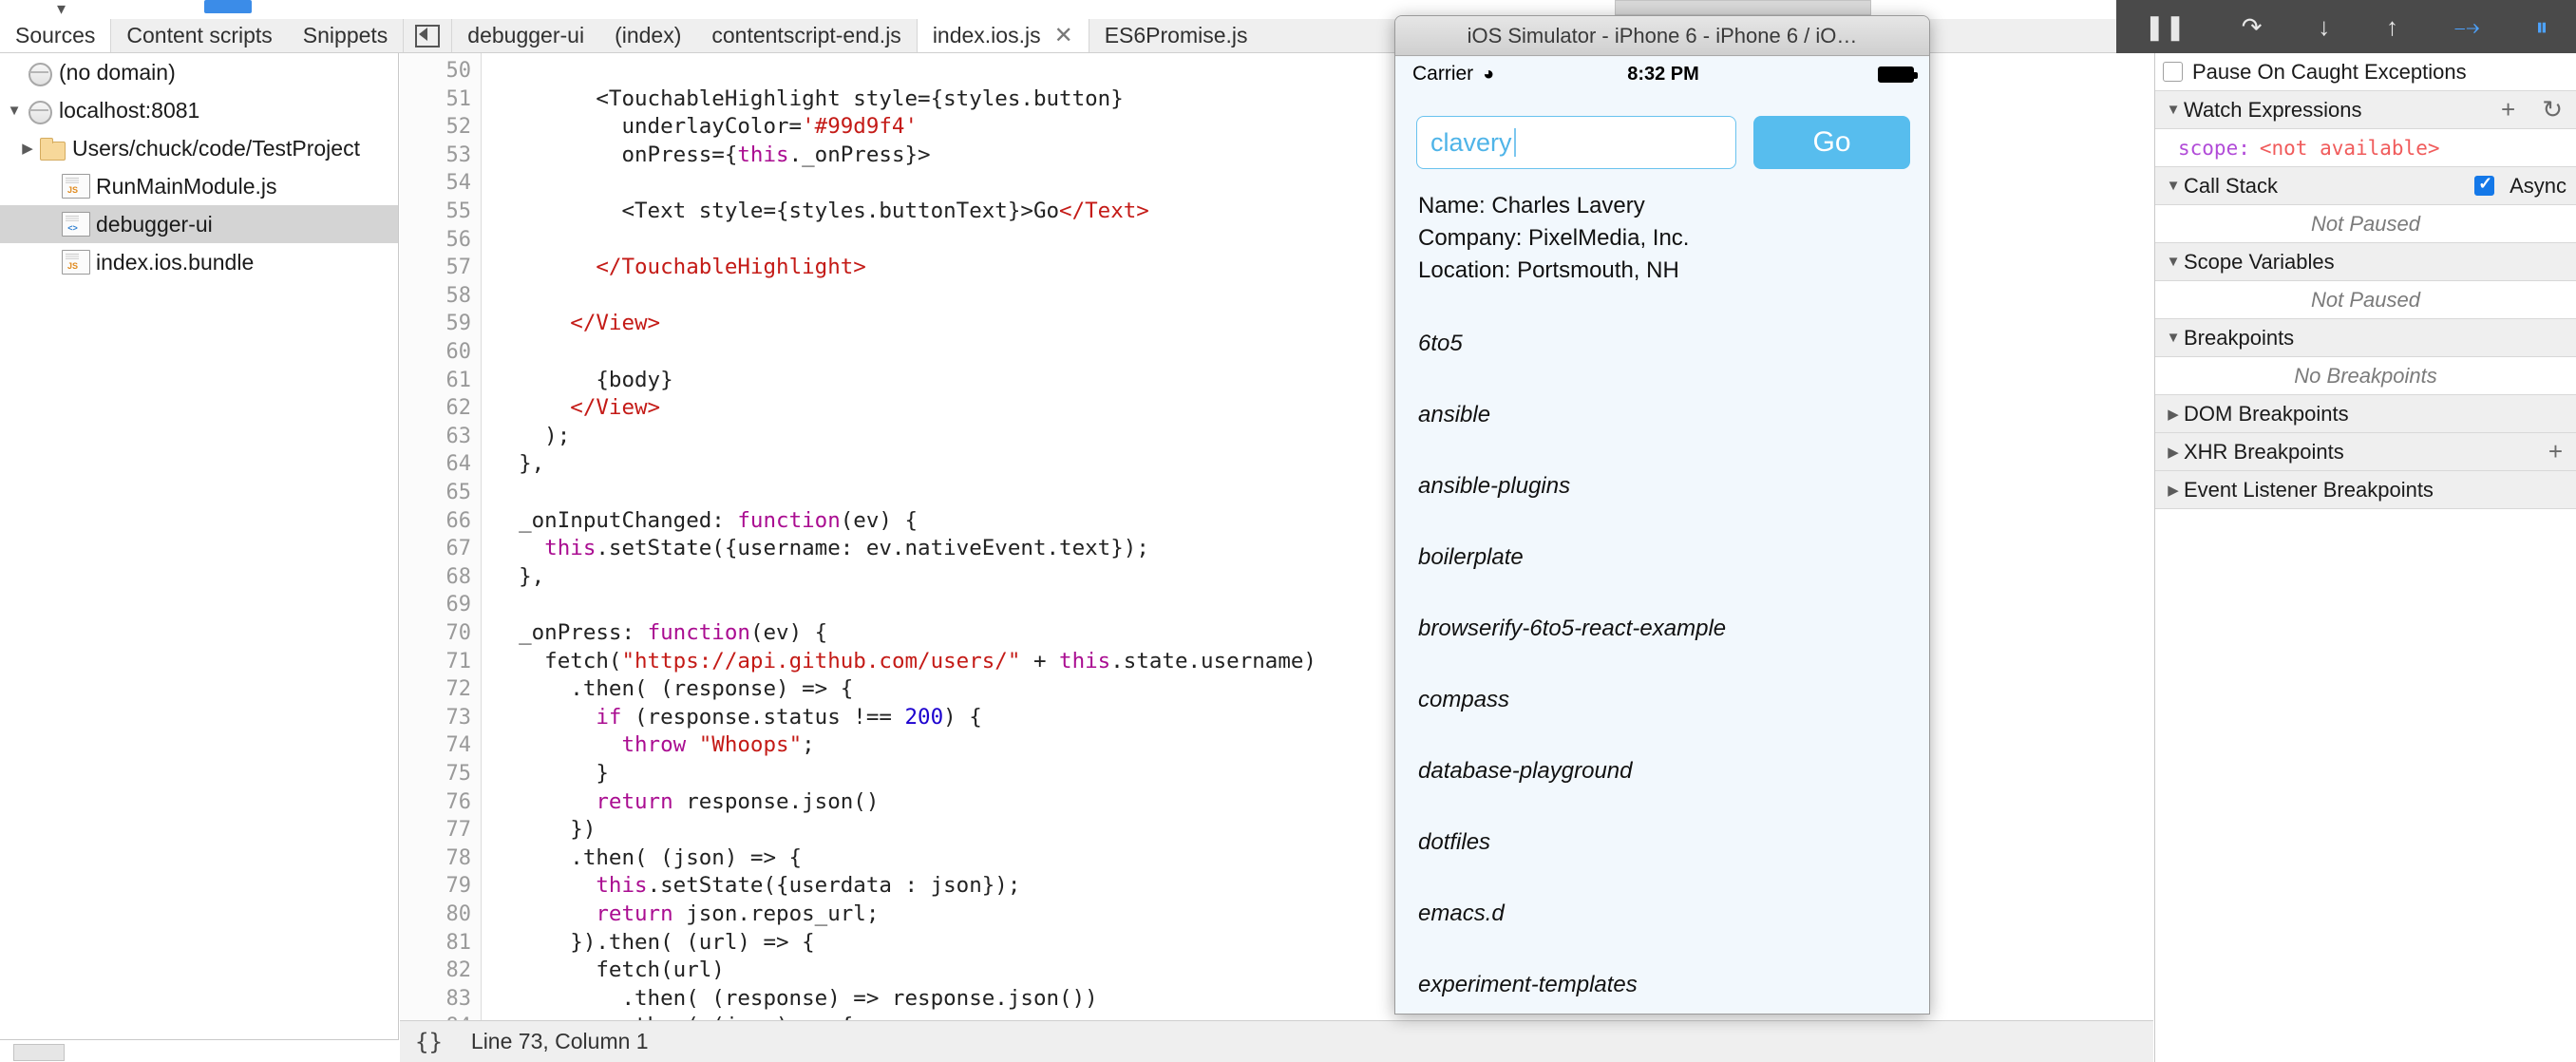  I want to click on tree-item-localhost: ▼ localhost:8081, so click(199, 110).